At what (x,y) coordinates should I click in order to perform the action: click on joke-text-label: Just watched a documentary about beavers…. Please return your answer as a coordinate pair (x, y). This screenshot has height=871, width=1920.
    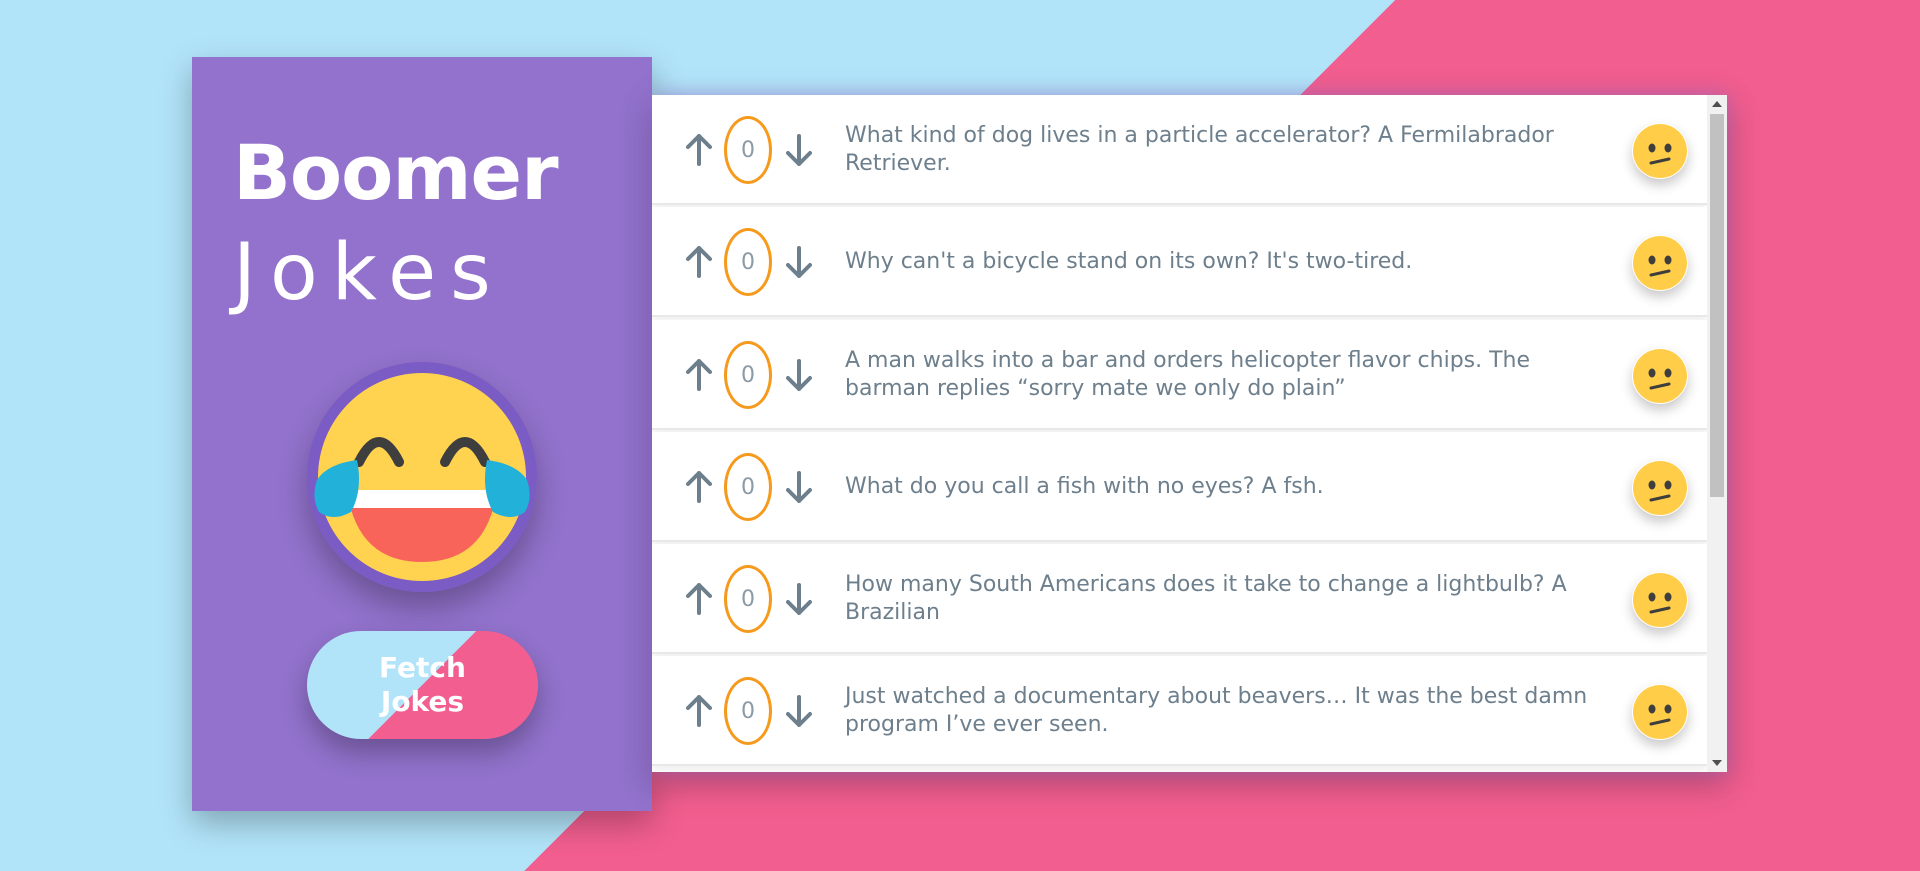
    Looking at the image, I should click on (1216, 710).